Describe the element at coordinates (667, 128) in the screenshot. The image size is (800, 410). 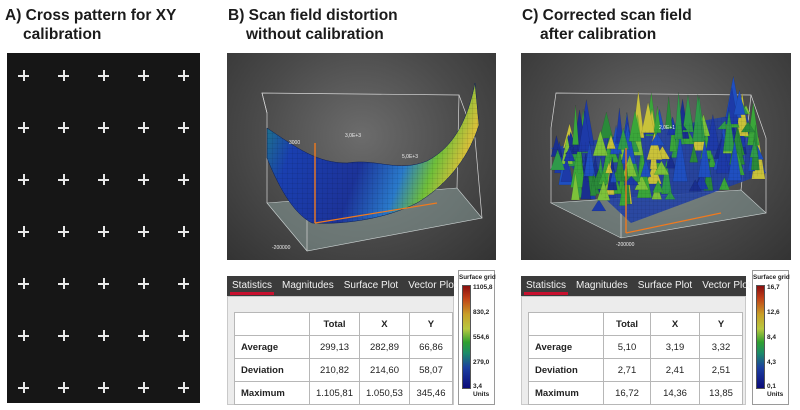
I see `mid-label: 2,0E+1` at that location.